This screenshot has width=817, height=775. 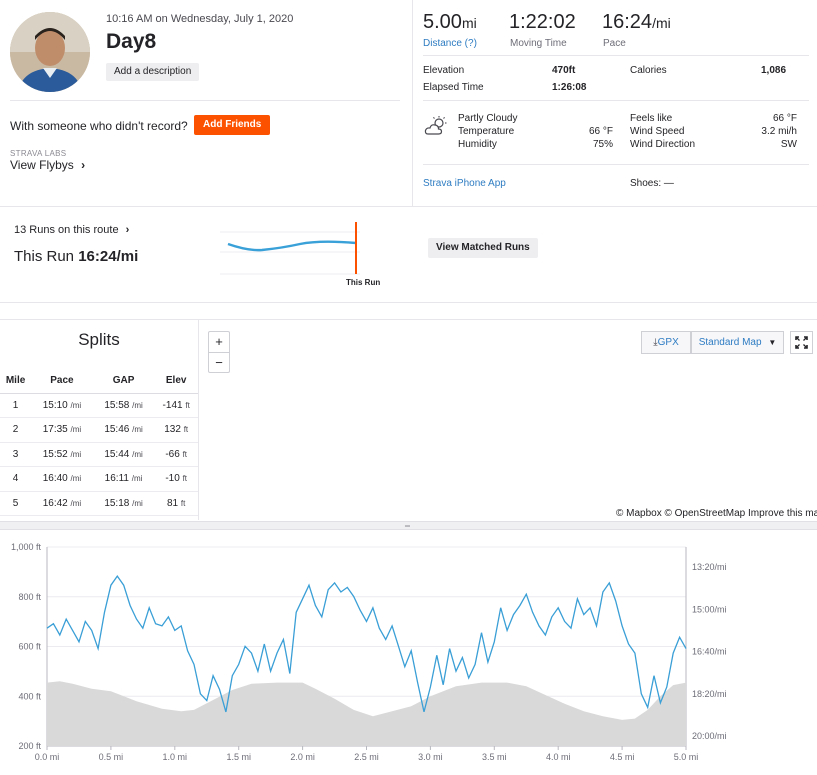 I want to click on x-tick-label: 4.5 mi, so click(x=622, y=757).